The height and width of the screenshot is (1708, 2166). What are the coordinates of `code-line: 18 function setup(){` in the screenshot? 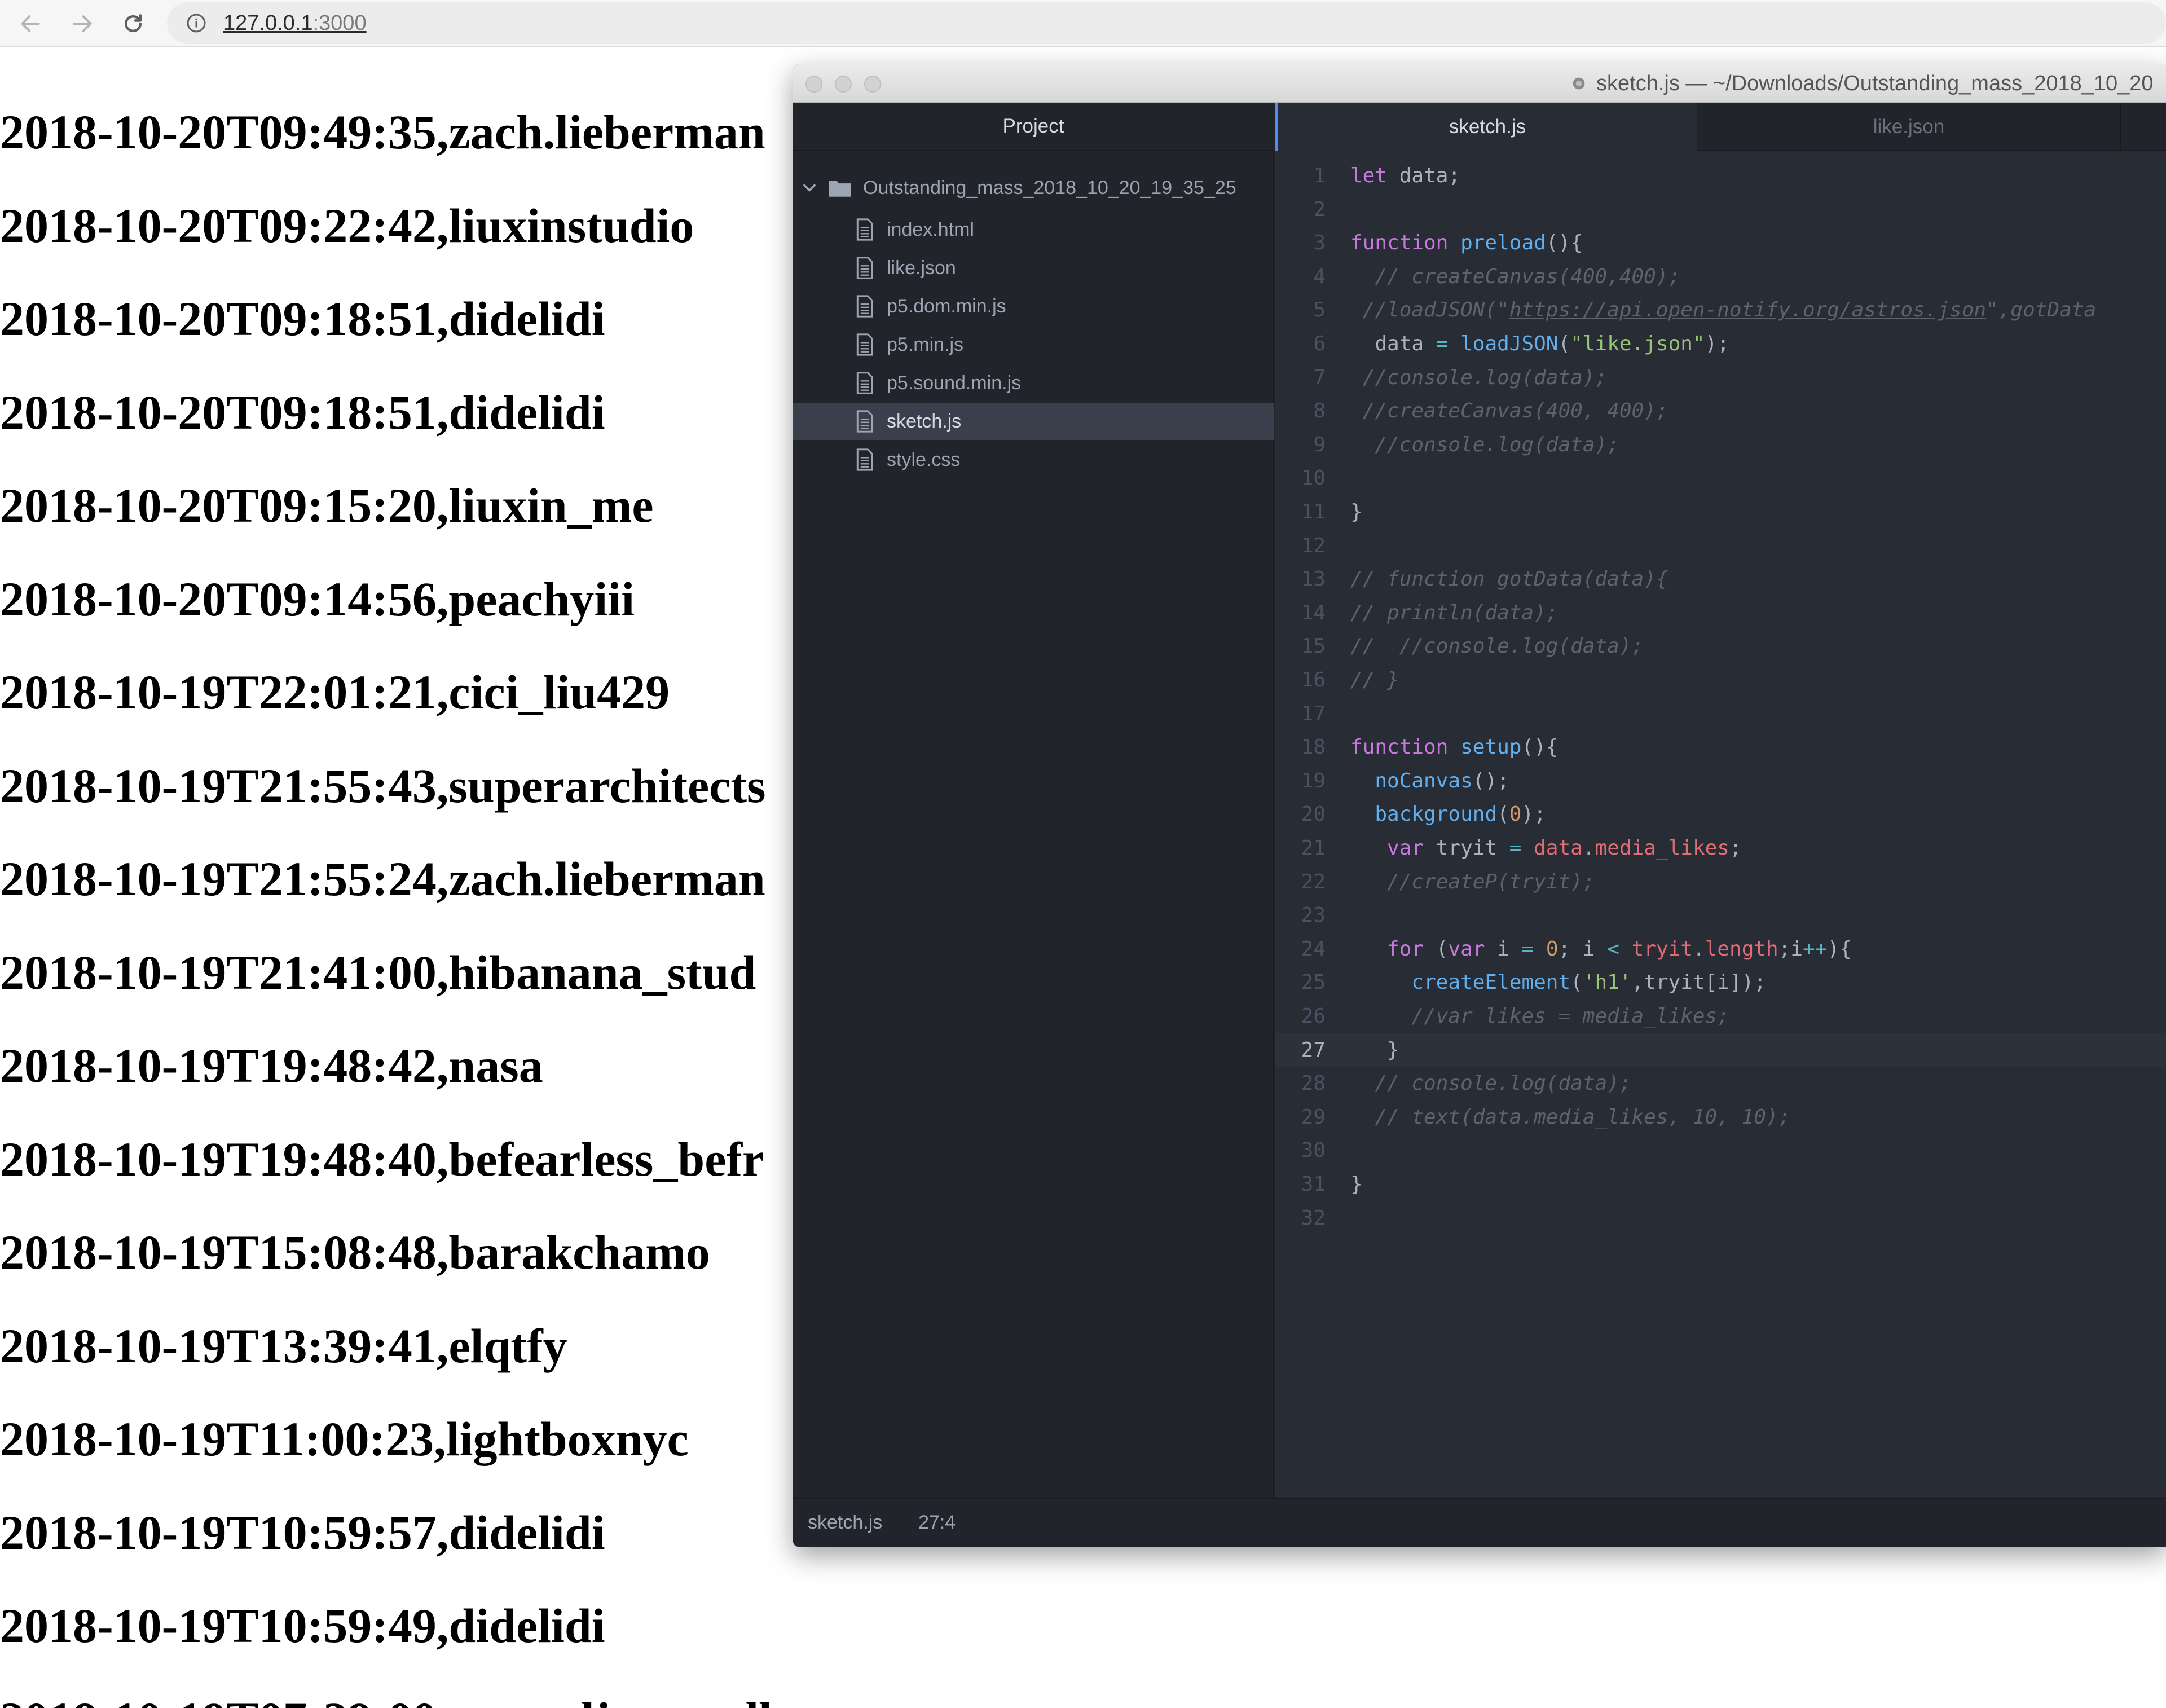 It's located at (1720, 747).